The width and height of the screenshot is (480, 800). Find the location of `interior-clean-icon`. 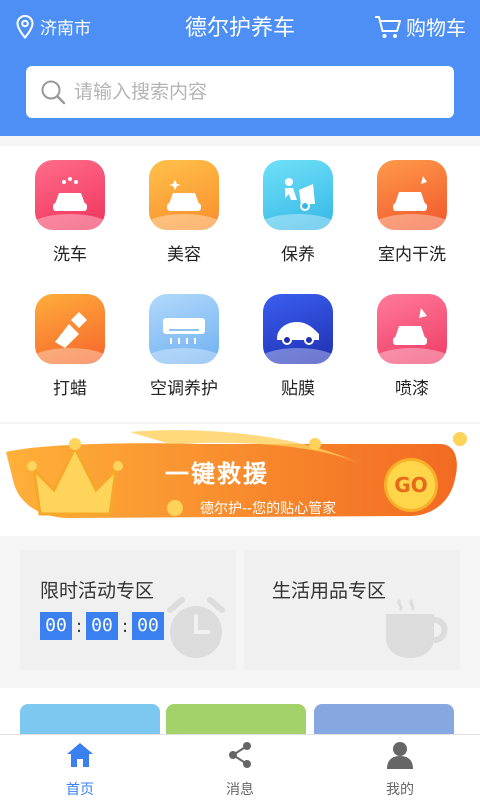

interior-clean-icon is located at coordinates (412, 195).